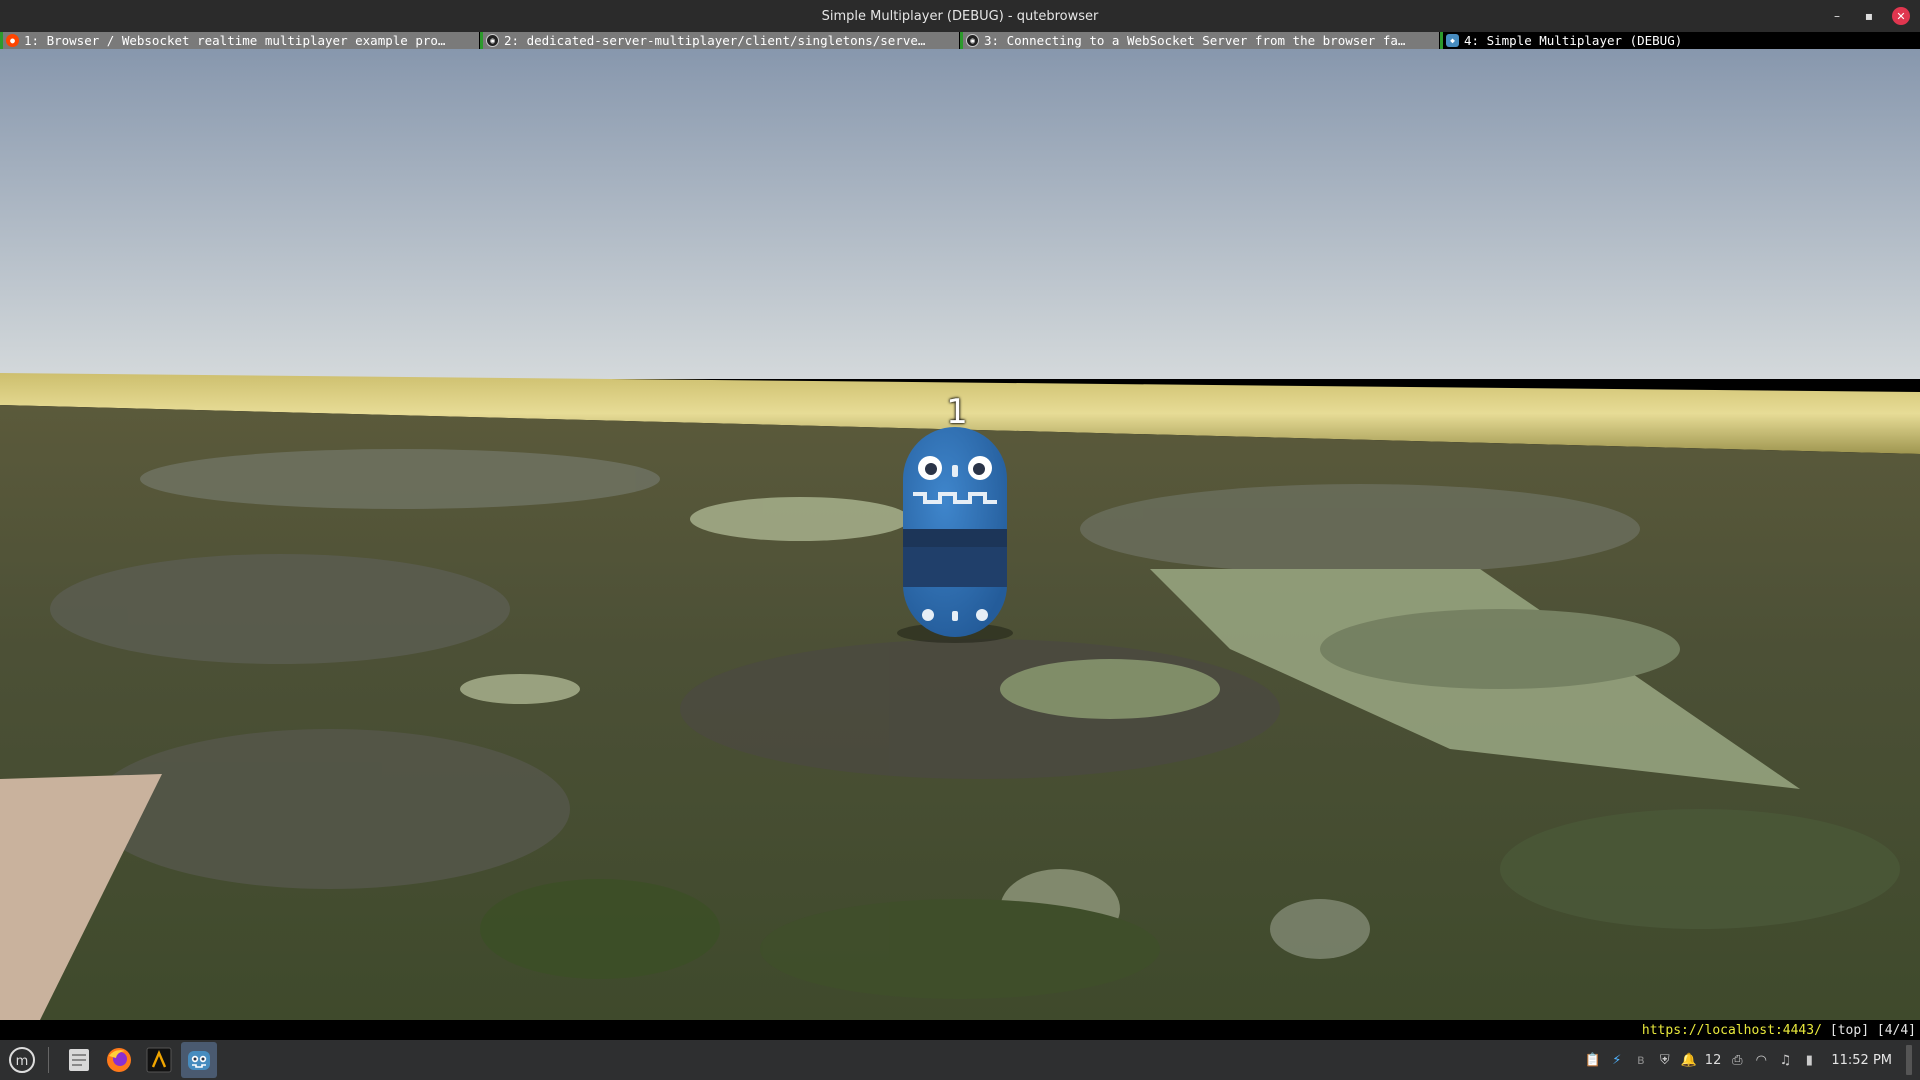  Describe the element at coordinates (1593, 1060) in the screenshot. I see `clipboard-icon: 📋` at that location.